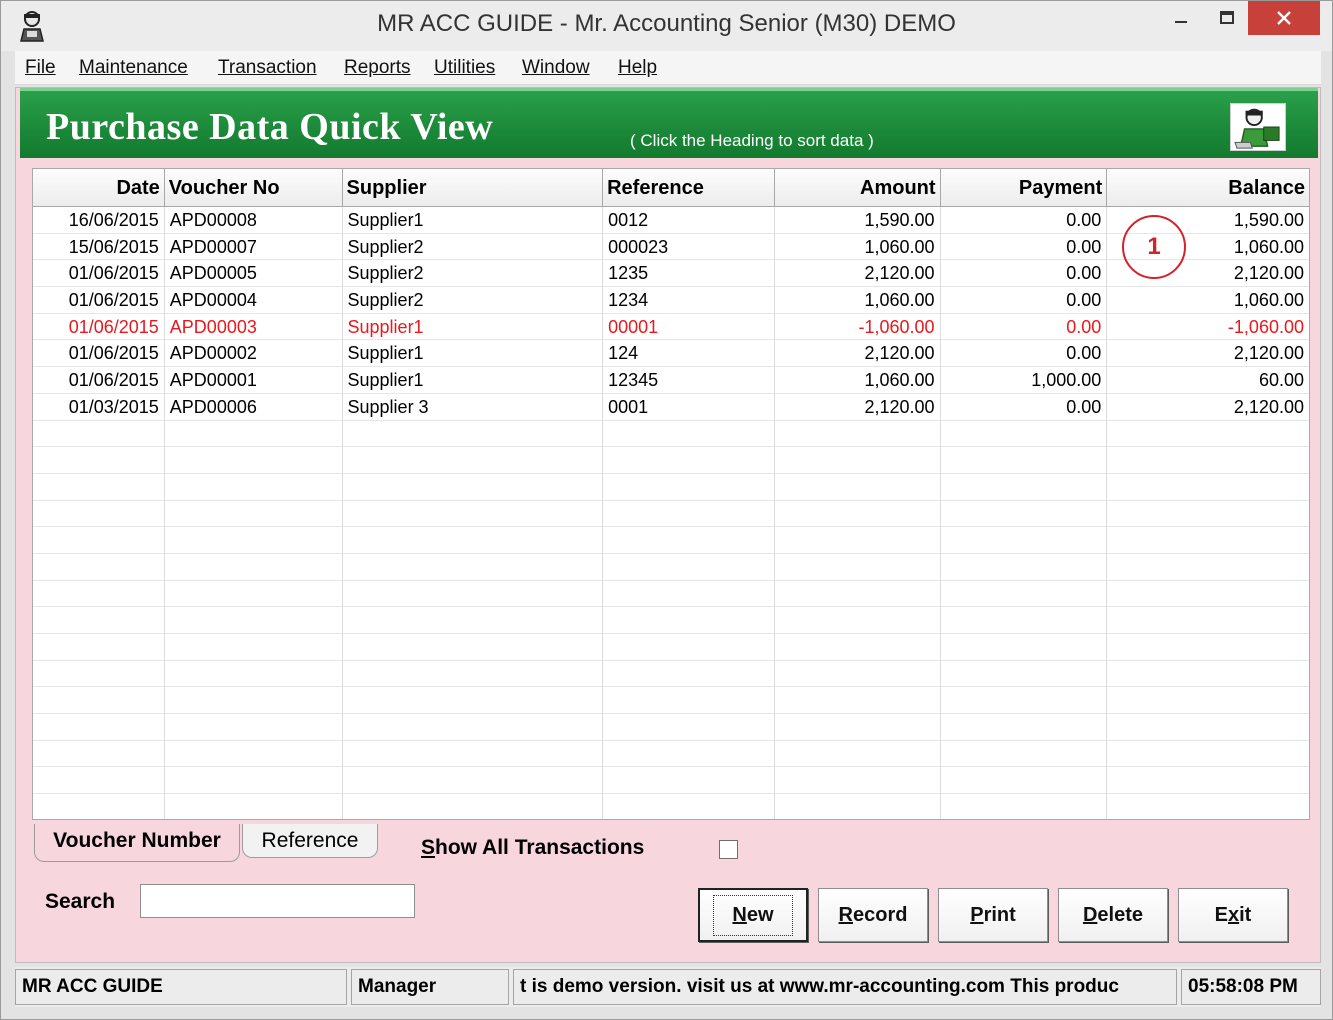 This screenshot has height=1020, width=1333. What do you see at coordinates (1227, 18) in the screenshot?
I see `maximize-button` at bounding box center [1227, 18].